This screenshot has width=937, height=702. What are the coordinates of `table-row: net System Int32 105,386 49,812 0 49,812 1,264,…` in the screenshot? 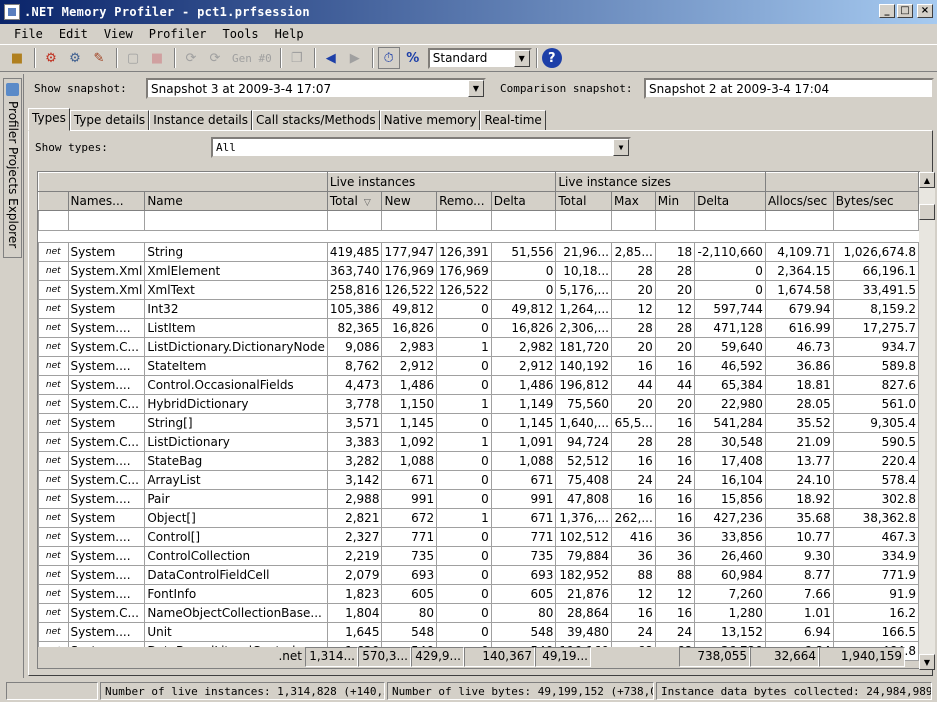 It's located at (479, 309).